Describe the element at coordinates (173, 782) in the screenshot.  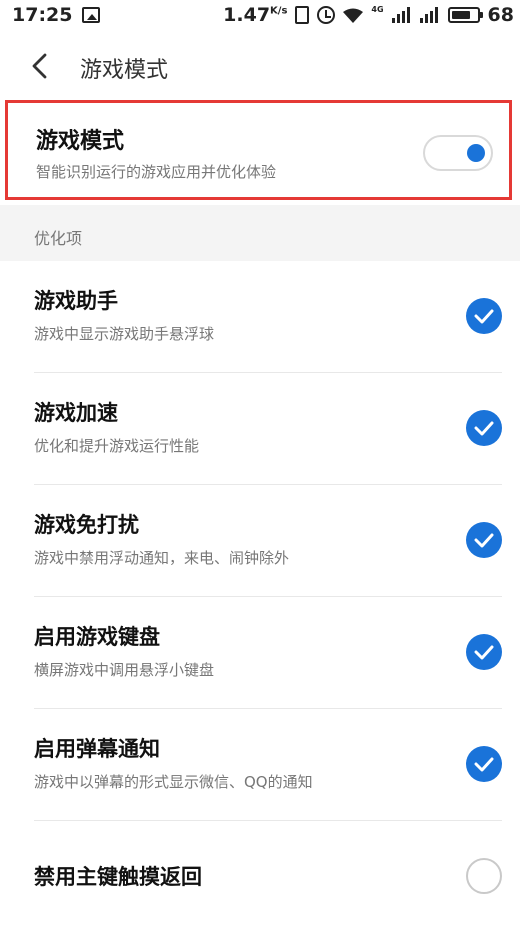
I see `list-item-subtitle: 游戏中以弹幕的形式显示微信、QQ的通知` at that location.